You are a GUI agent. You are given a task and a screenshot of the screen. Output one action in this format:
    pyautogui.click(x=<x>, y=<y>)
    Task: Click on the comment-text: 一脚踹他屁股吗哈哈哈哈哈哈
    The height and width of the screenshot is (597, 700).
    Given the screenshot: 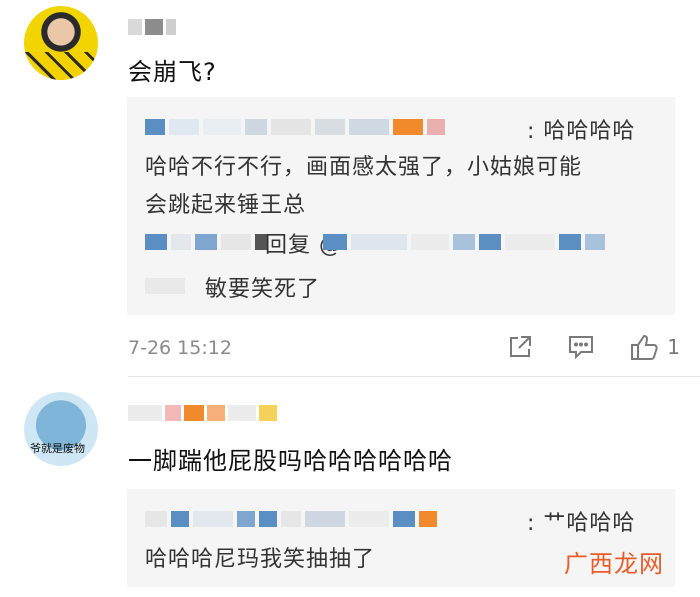 What is the action you would take?
    pyautogui.click(x=290, y=461)
    